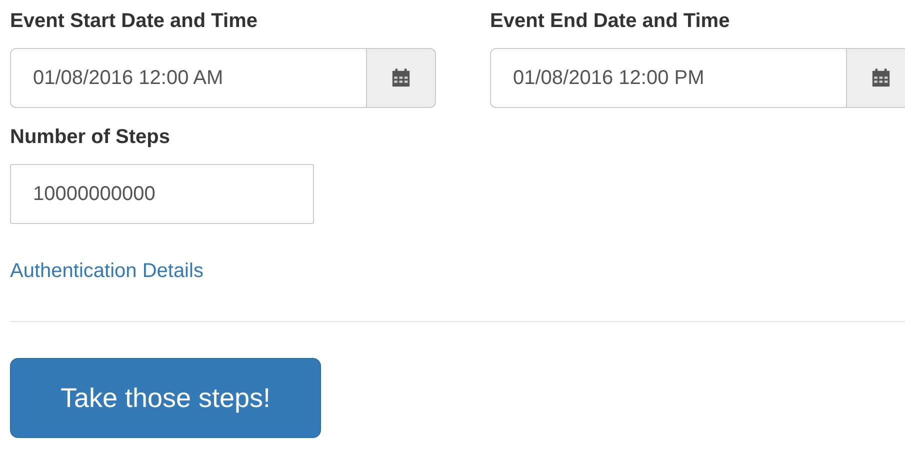 This screenshot has height=453, width=905. What do you see at coordinates (107, 271) in the screenshot?
I see `authentication-link: Authentication Details` at bounding box center [107, 271].